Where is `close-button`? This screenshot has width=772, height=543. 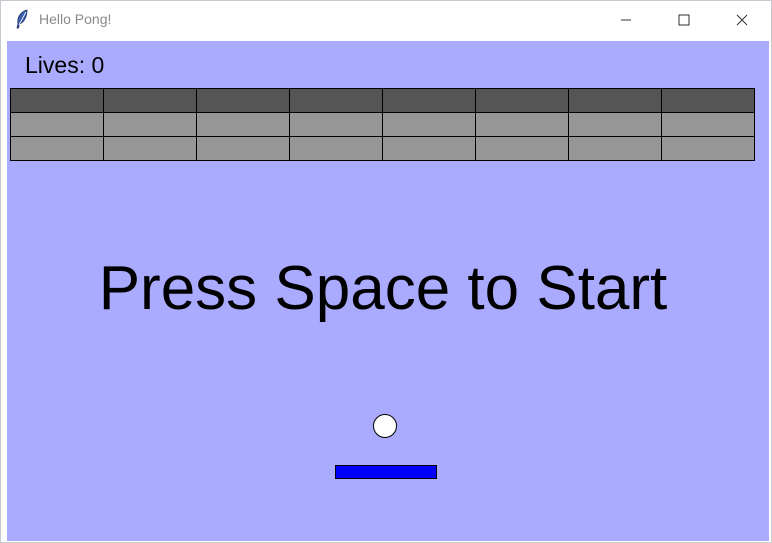
close-button is located at coordinates (742, 20).